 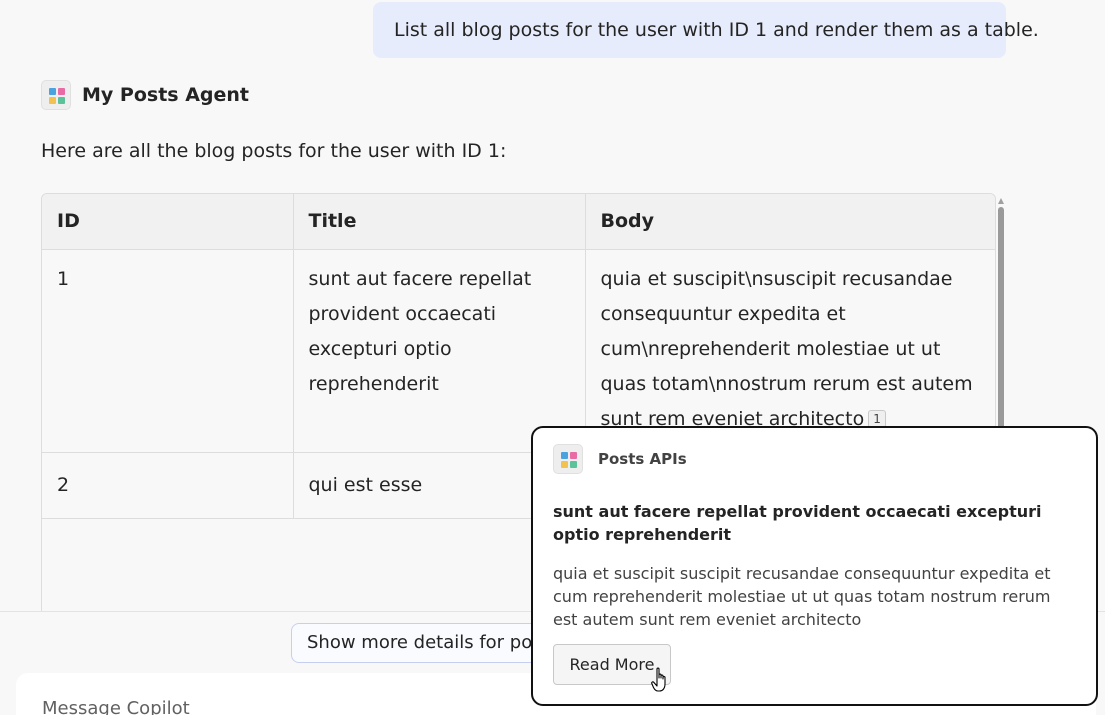 I want to click on hand-cursor-icon, so click(x=658, y=679).